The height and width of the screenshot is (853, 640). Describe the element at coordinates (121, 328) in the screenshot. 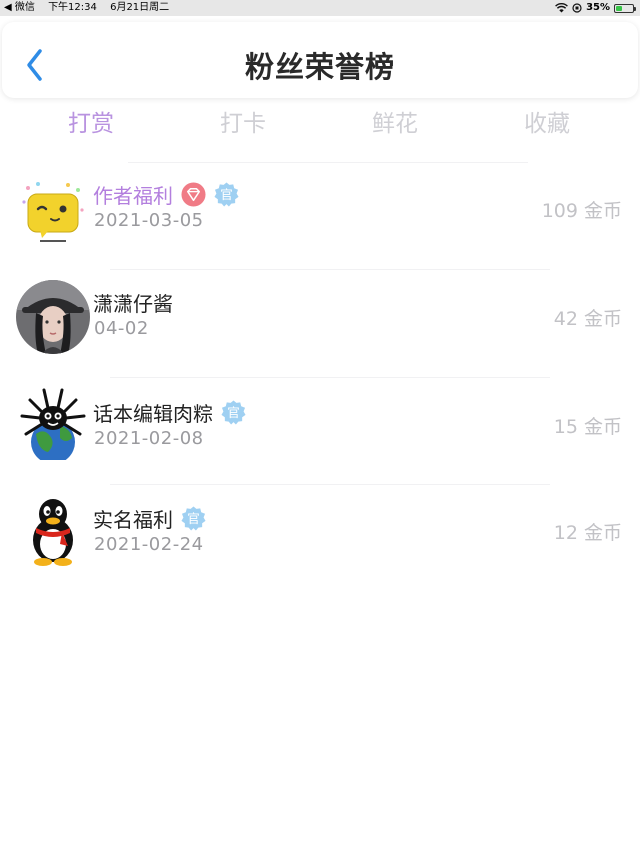

I see `reward-date: 04-02` at that location.